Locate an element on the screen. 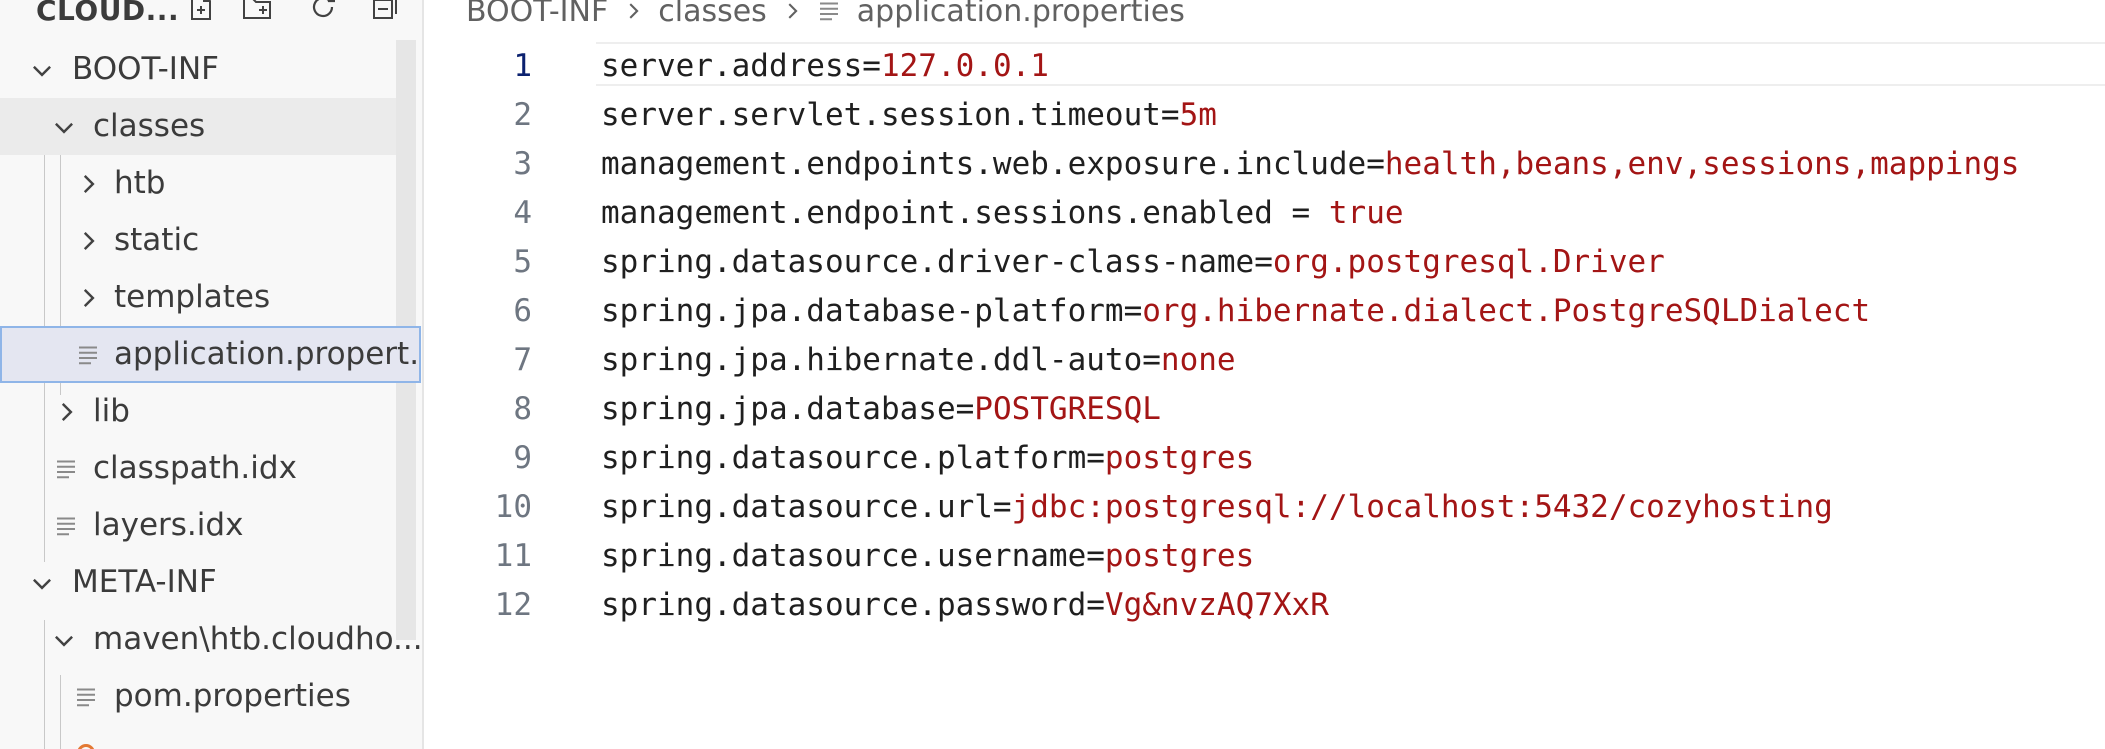 Image resolution: width=2105 pixels, height=749 pixels. tree-file-partial is located at coordinates (198, 737).